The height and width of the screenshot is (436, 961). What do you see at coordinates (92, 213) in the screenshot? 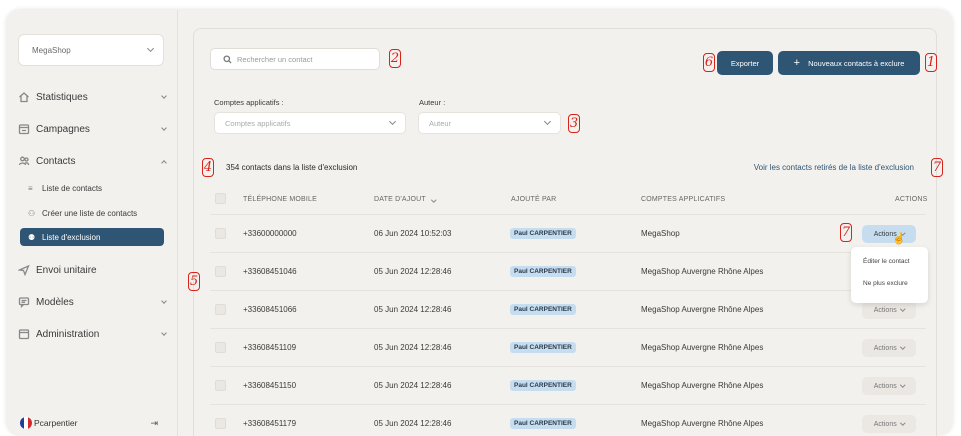
I see `sidebar-subitem-creer-liste: ⚇ Créer une liste de contacts` at bounding box center [92, 213].